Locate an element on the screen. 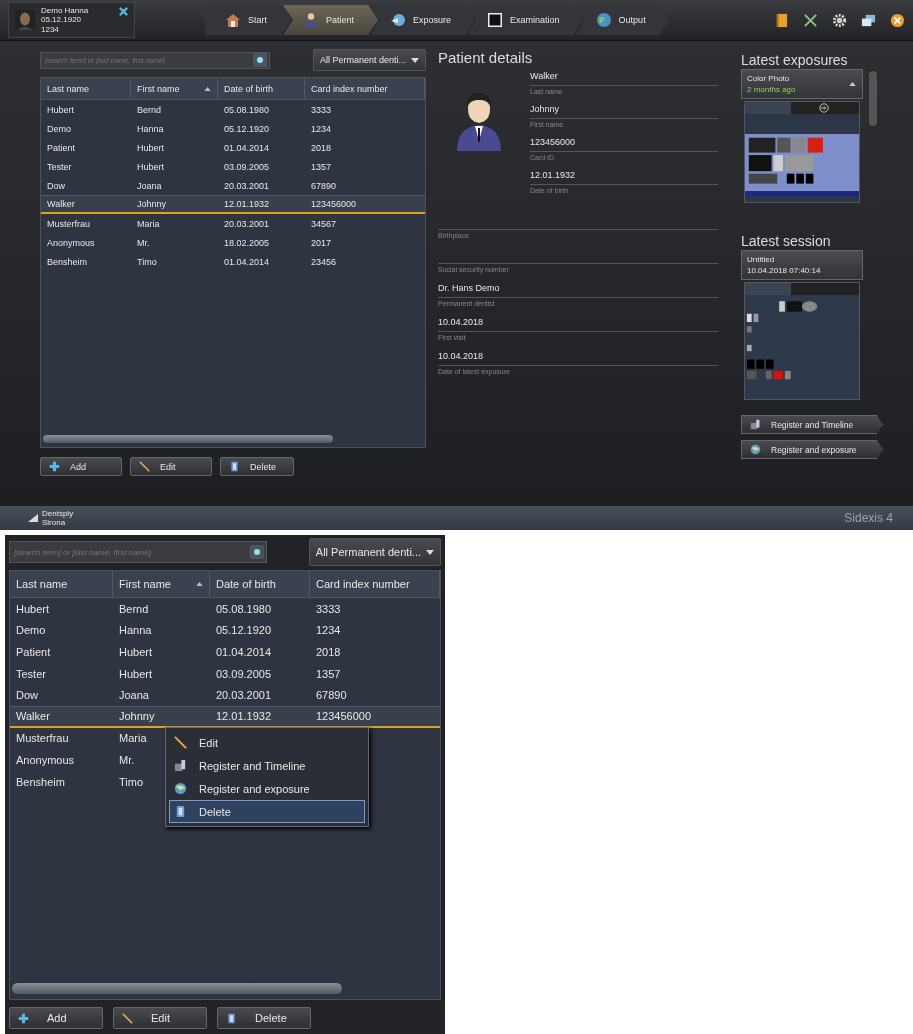 This screenshot has width=913, height=1034. exposure-card: Color Photo 2 months ago is located at coordinates (802, 84).